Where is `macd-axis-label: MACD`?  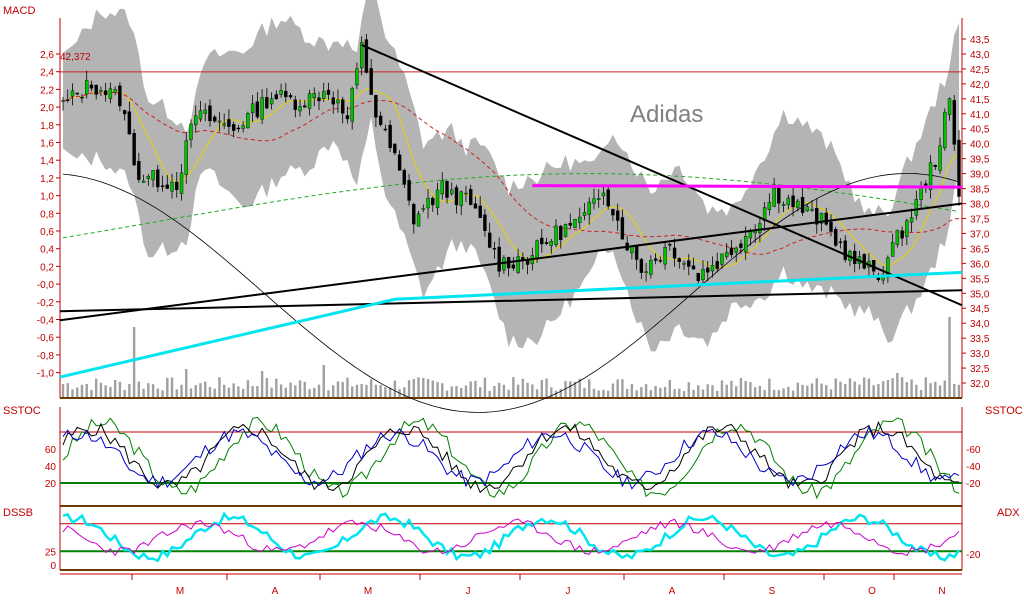 macd-axis-label: MACD is located at coordinates (19, 11).